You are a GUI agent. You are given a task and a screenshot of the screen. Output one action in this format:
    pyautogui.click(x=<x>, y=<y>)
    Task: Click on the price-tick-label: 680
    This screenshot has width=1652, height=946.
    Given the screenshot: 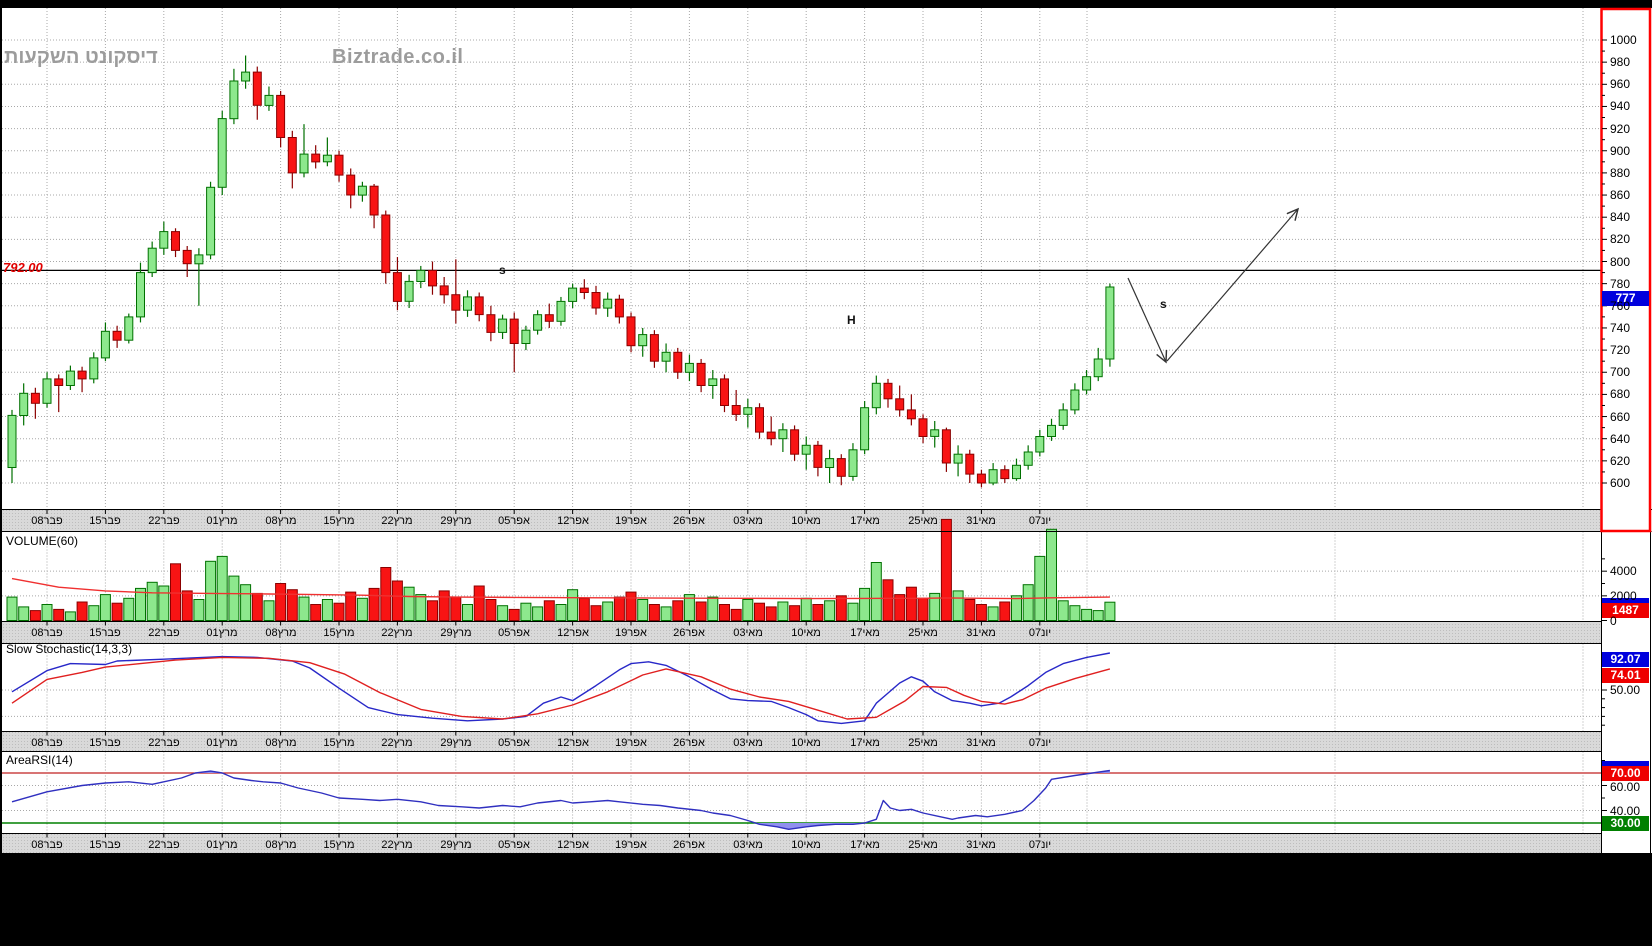 What is the action you would take?
    pyautogui.click(x=1620, y=394)
    